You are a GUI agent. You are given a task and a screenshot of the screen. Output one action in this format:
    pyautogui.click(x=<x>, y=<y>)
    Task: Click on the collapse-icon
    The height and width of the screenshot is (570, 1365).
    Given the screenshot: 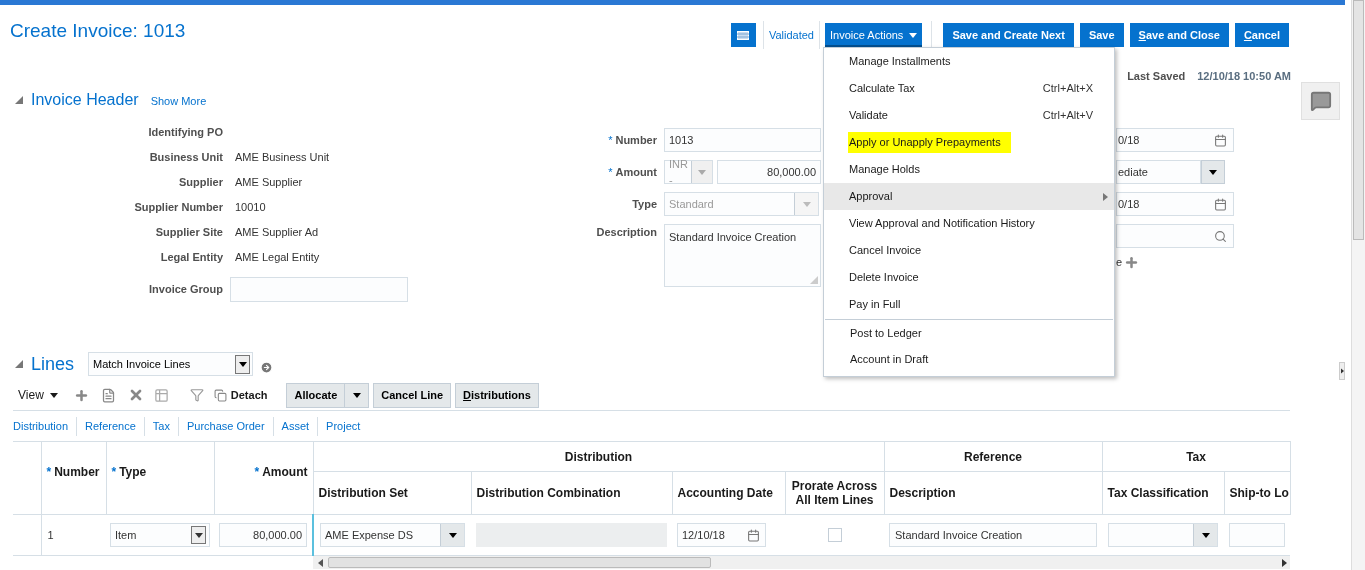 What is the action you would take?
    pyautogui.click(x=19, y=100)
    